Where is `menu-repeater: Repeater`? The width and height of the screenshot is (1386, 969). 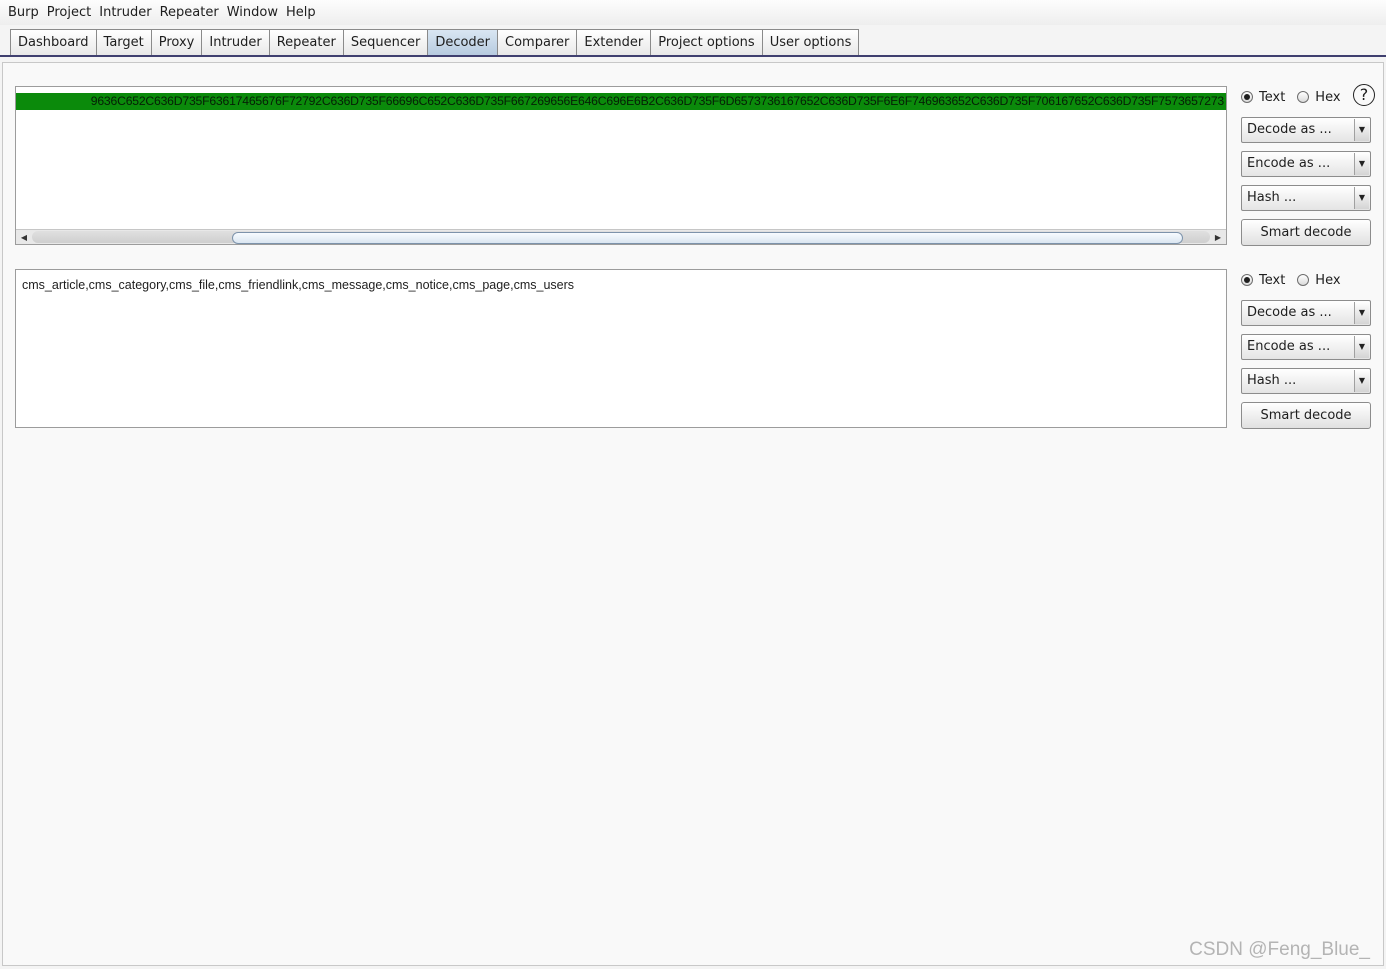
menu-repeater: Repeater is located at coordinates (189, 12).